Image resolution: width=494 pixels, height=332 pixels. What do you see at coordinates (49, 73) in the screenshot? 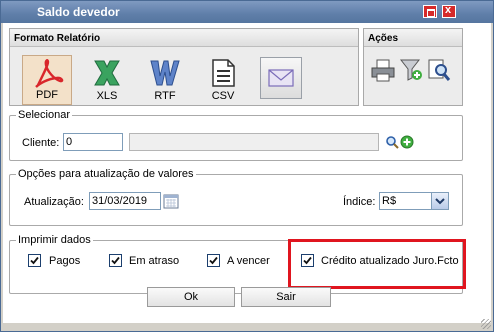
I see `pdf-icon` at bounding box center [49, 73].